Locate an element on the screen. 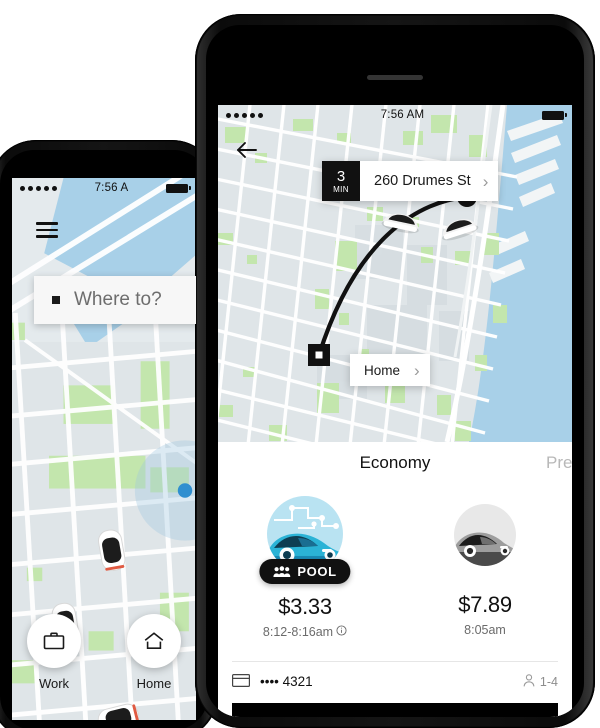 This screenshot has width=600, height=728. request-pool-button: REQUEST POOL is located at coordinates (395, 710).